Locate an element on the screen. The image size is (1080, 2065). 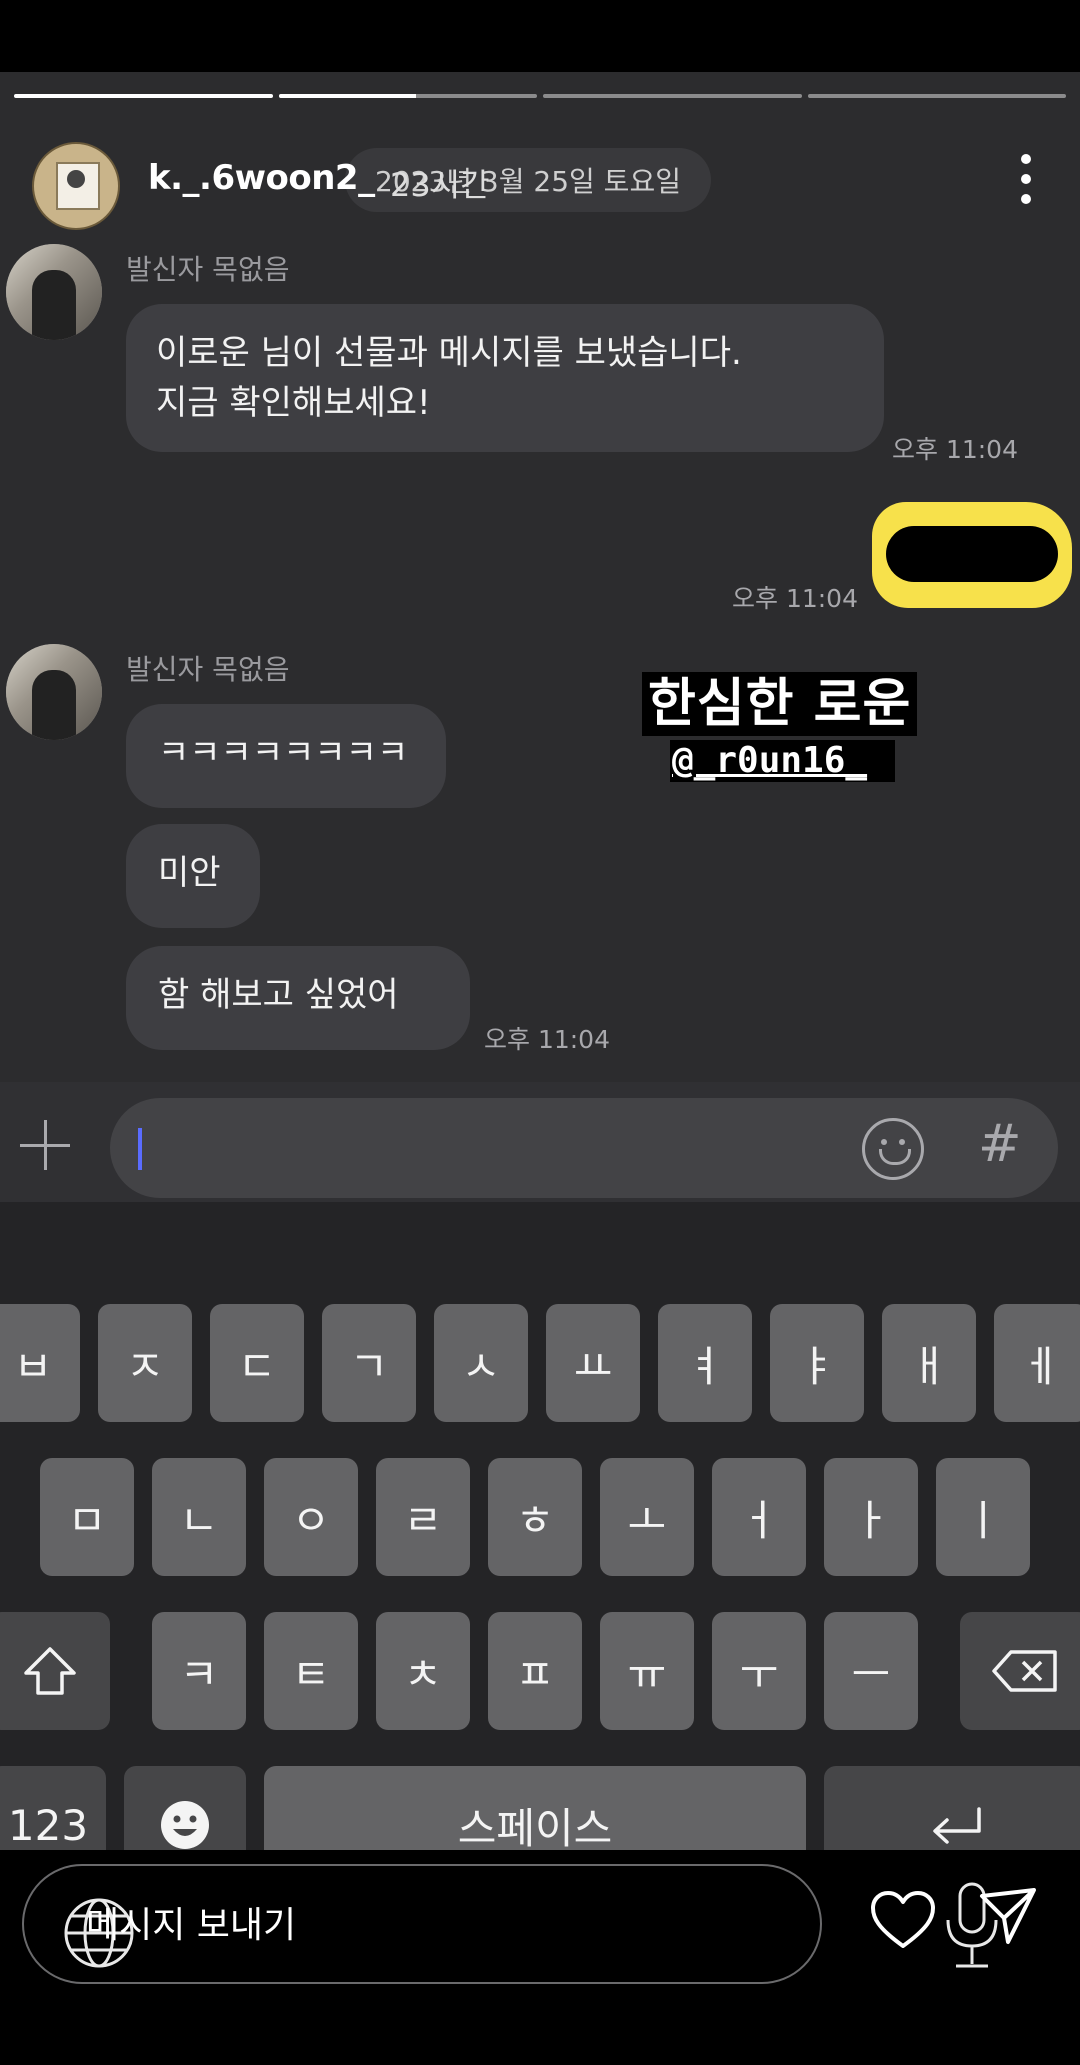
story-reply-bar: 메시지 보내기 is located at coordinates (540, 1921).